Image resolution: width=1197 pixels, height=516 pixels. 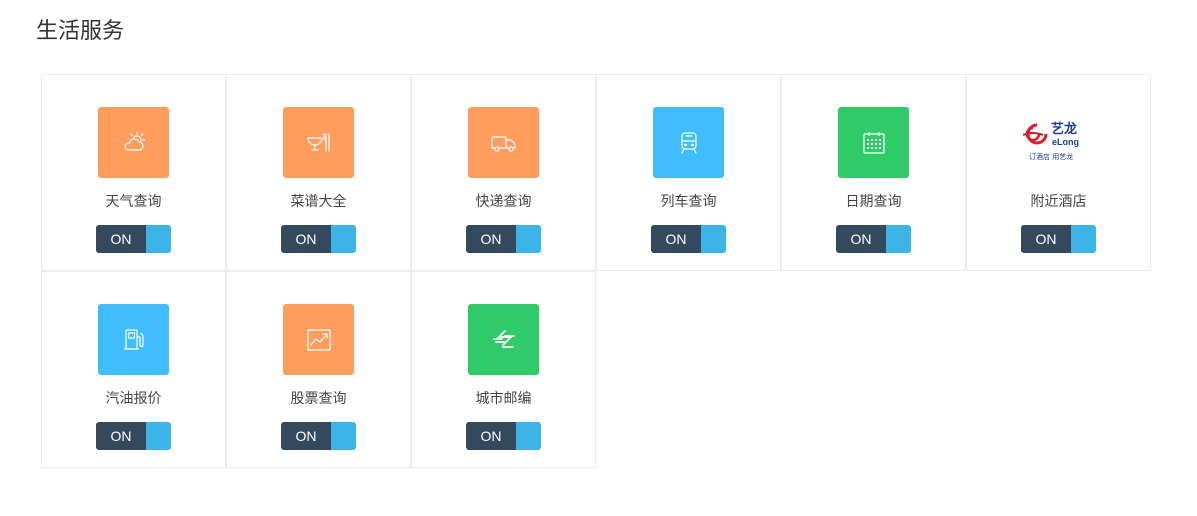 I want to click on service-tile-train: 列车查询 ON, so click(x=688, y=172).